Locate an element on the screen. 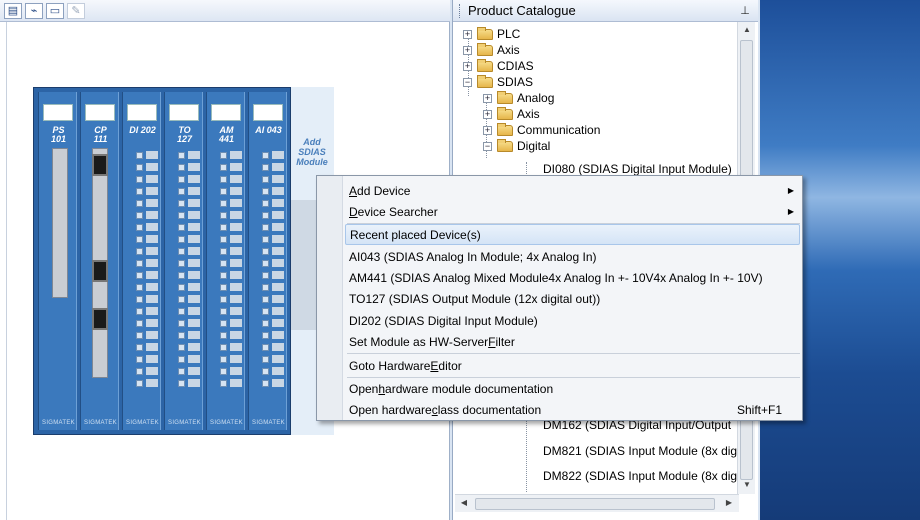  ethernet-port-icon is located at coordinates (100, 165).